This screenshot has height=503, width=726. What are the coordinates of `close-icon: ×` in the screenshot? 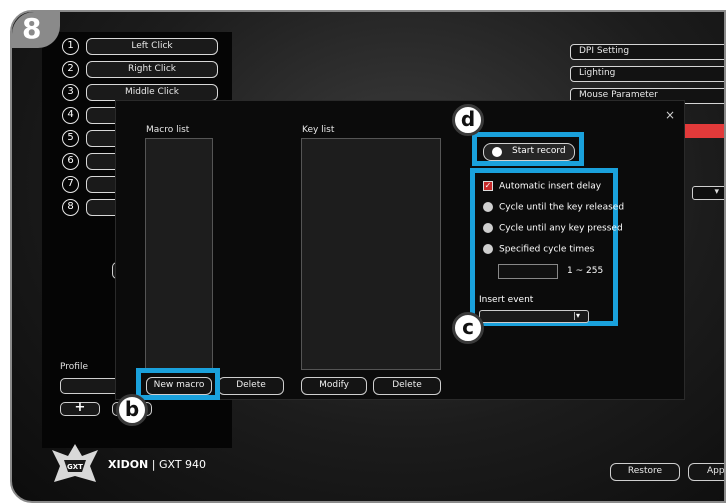 It's located at (670, 115).